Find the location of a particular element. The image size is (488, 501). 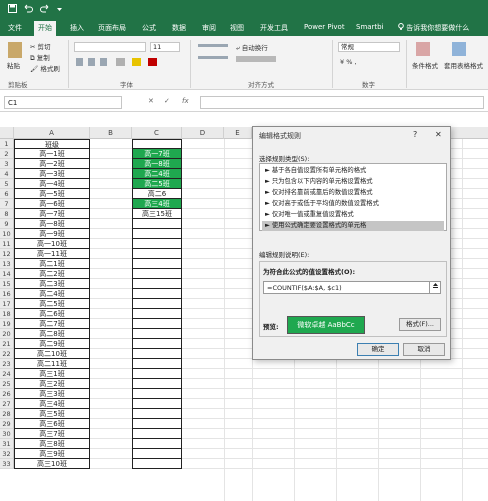

rule-formula-input: =COUNTIF($A:$A, $c1) is located at coordinates (347, 287).